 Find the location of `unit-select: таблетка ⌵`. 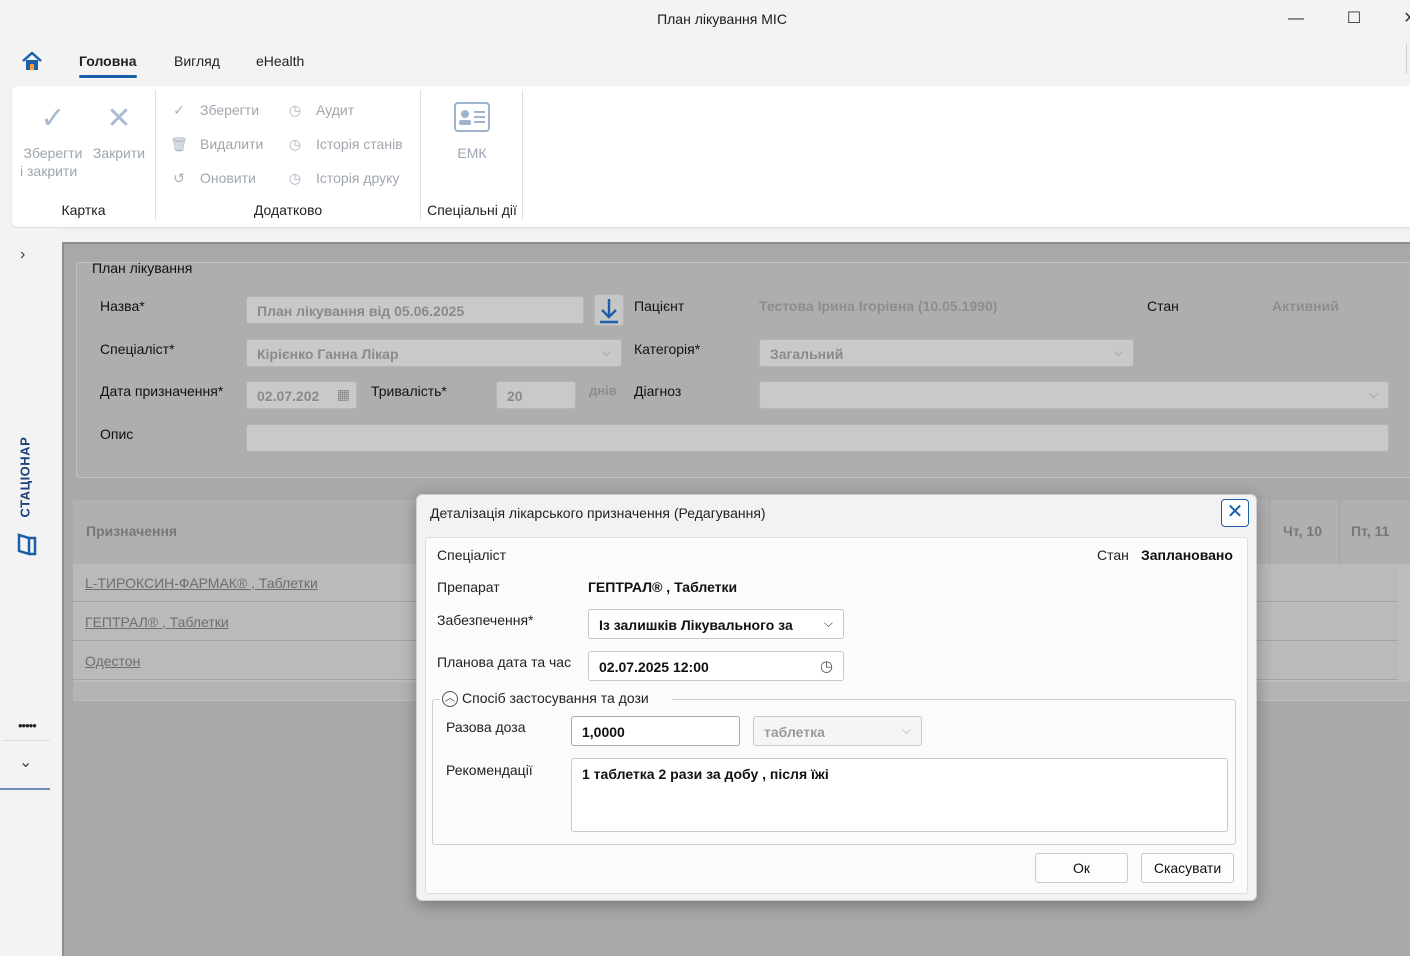

unit-select: таблетка ⌵ is located at coordinates (837, 731).